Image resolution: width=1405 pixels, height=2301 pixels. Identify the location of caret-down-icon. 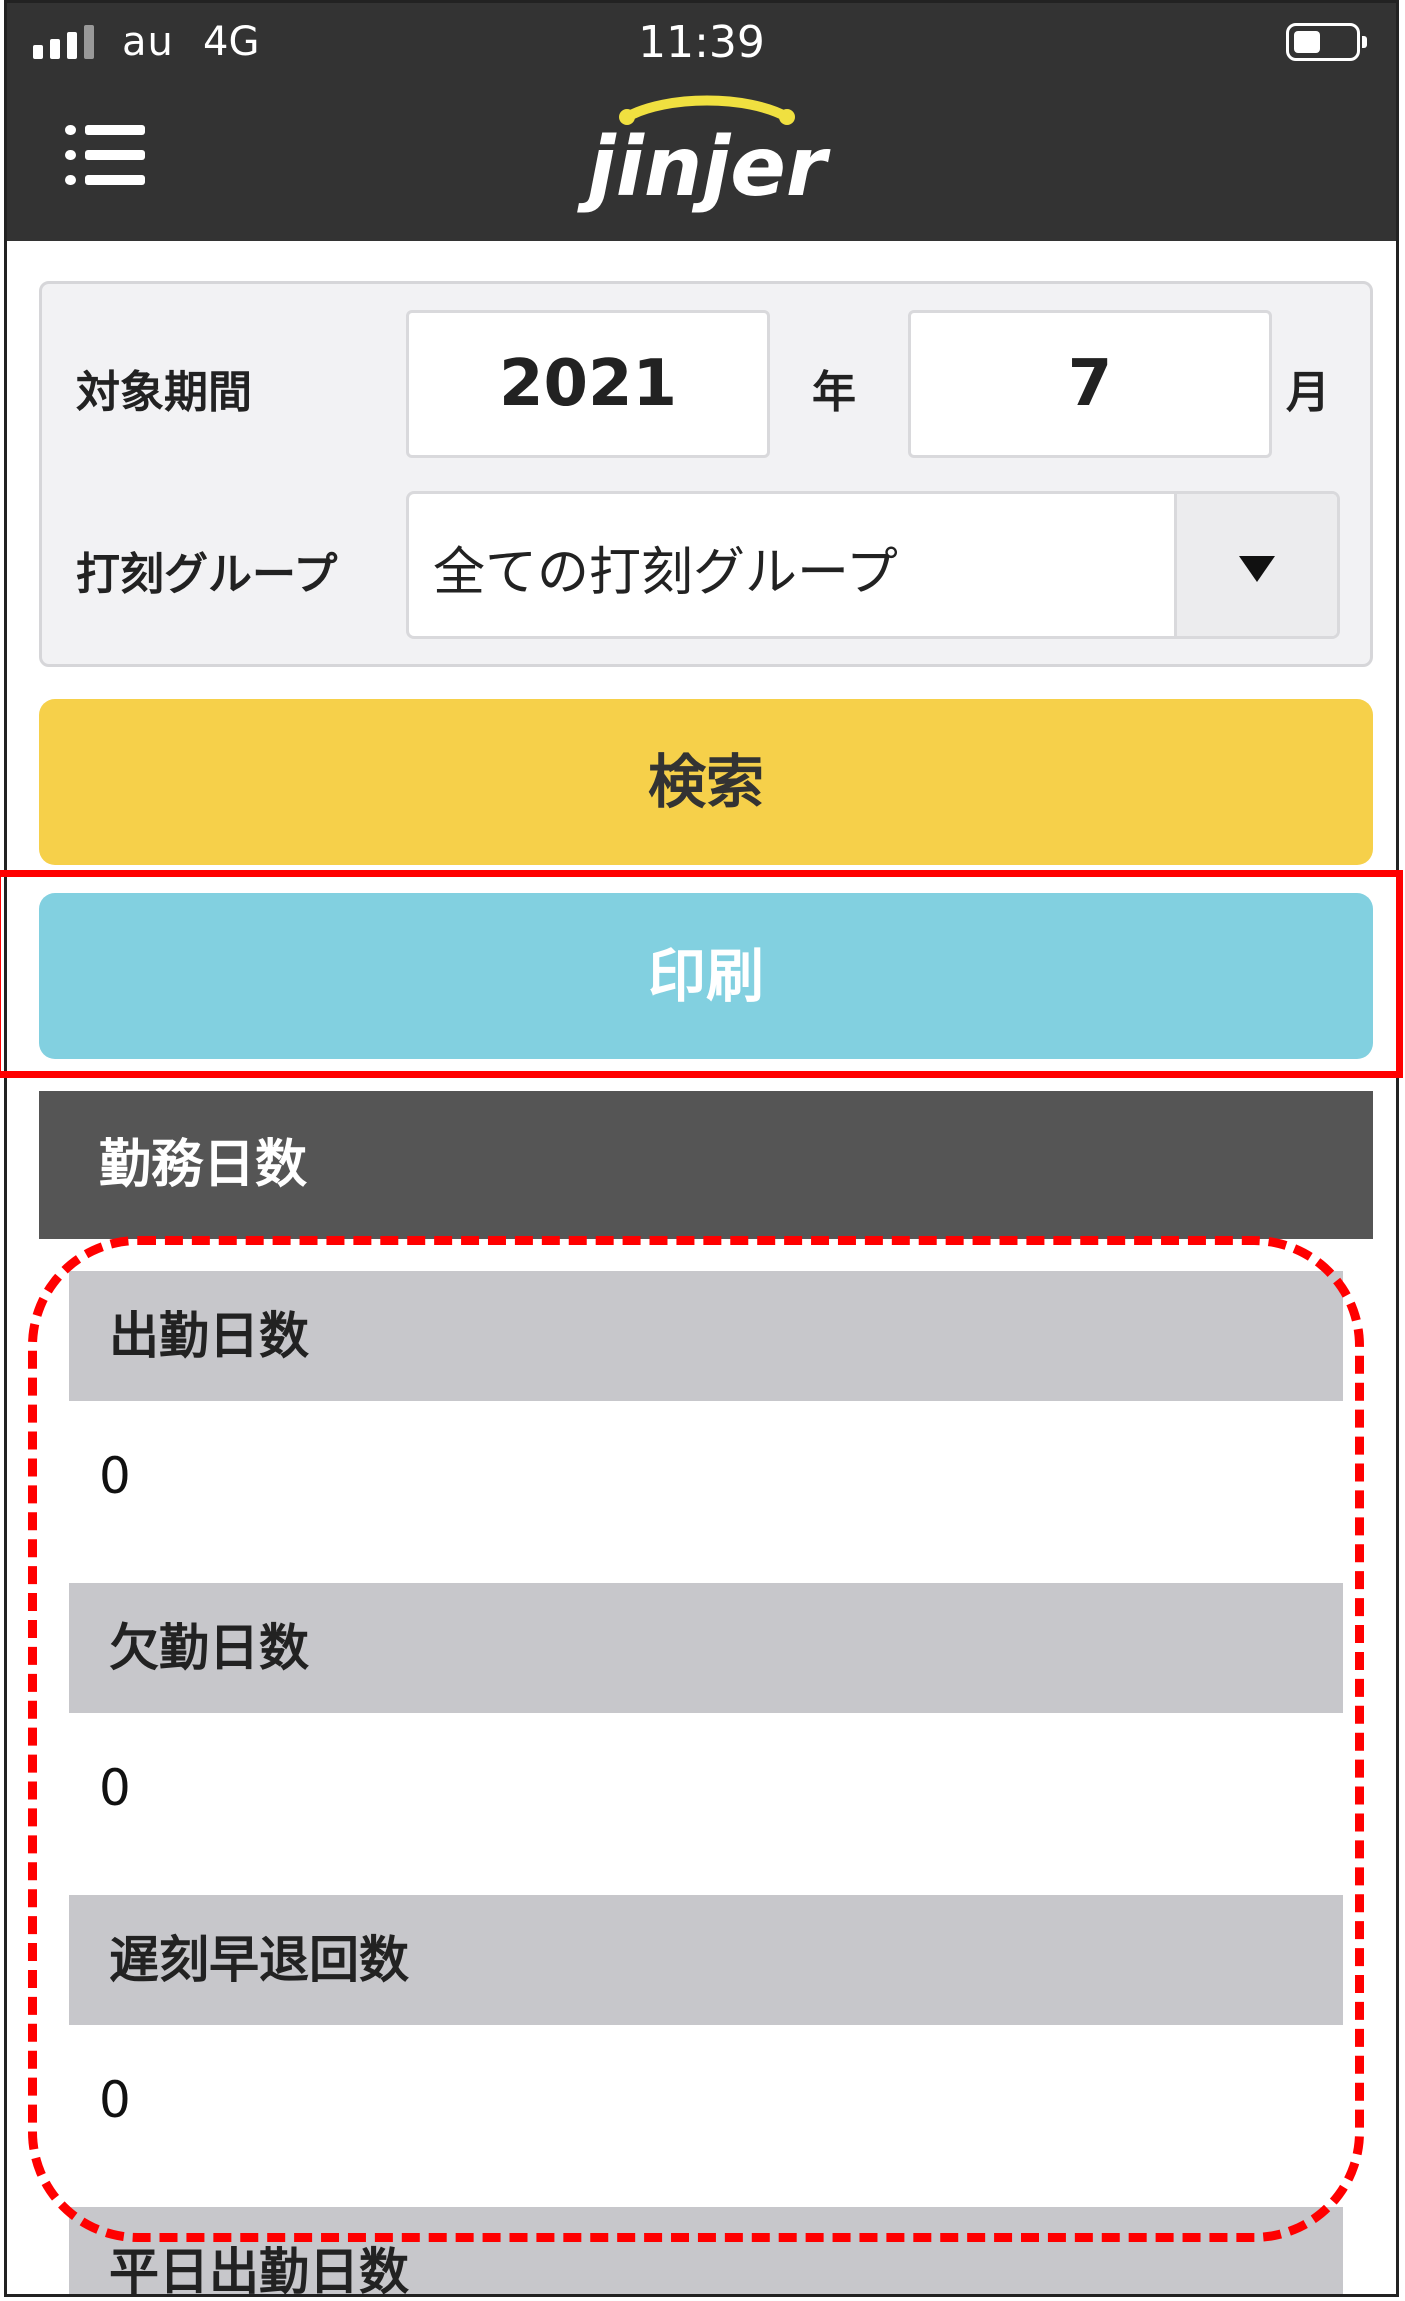
(1257, 569).